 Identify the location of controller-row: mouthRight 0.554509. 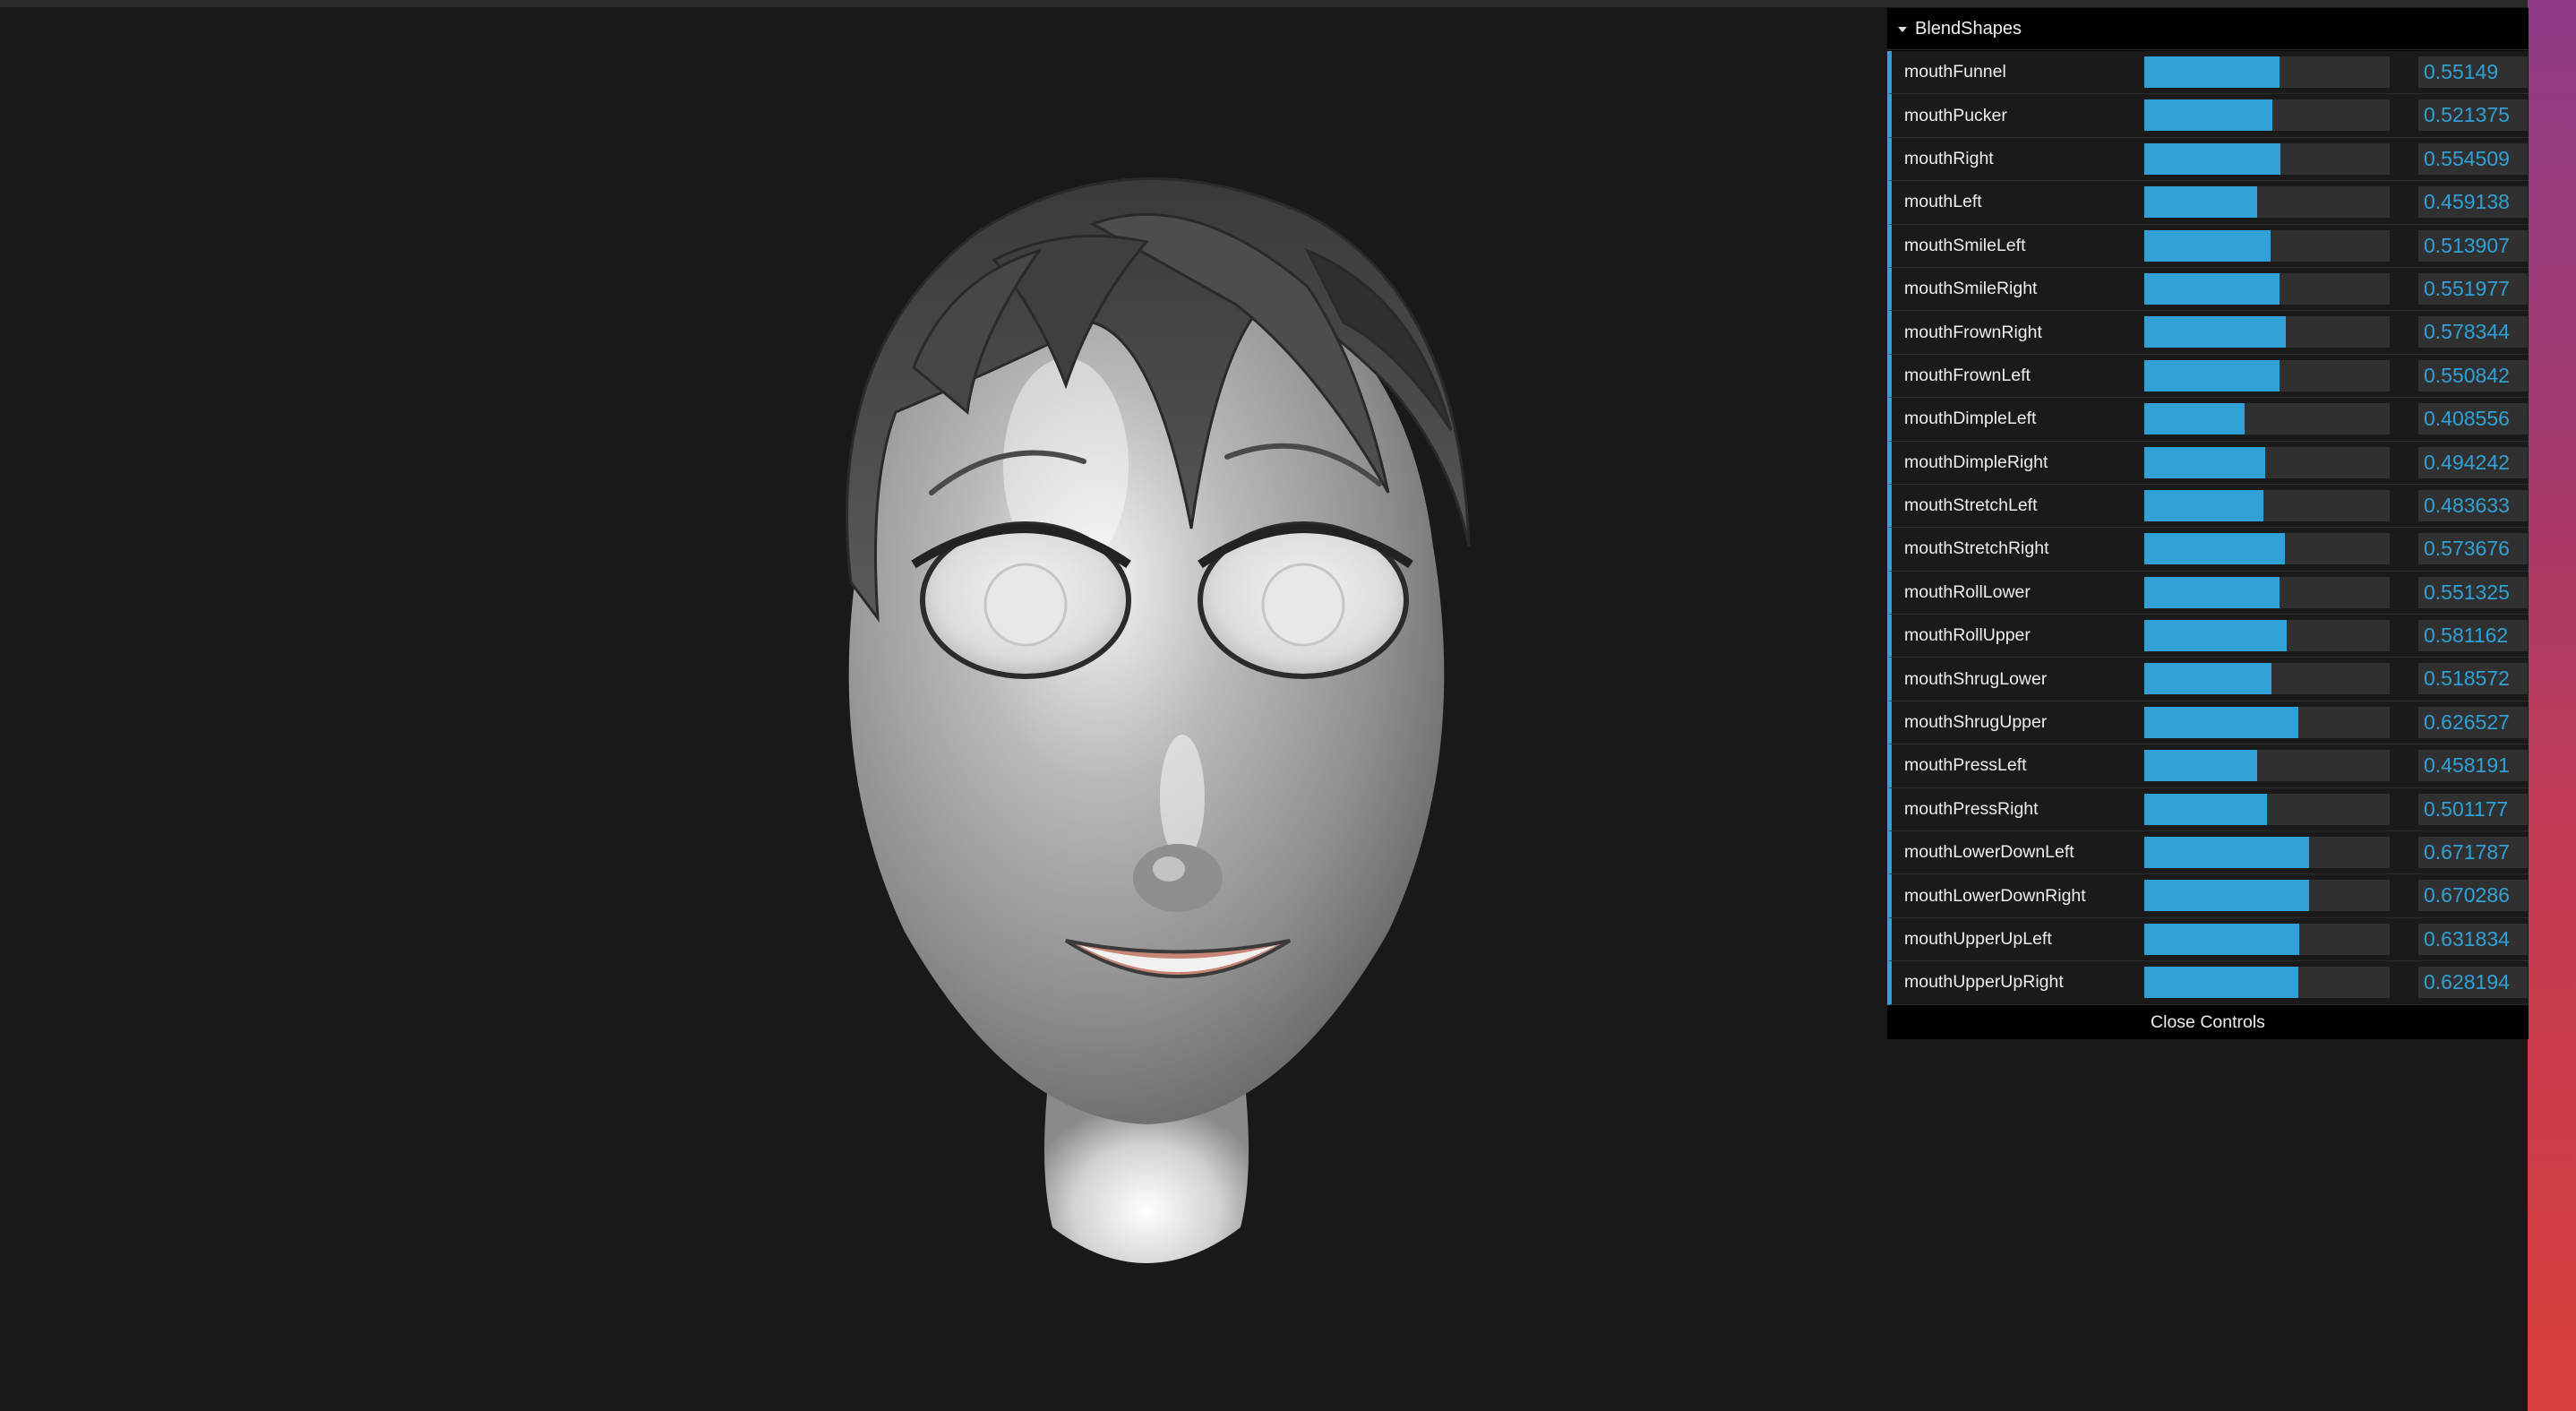
(2208, 159).